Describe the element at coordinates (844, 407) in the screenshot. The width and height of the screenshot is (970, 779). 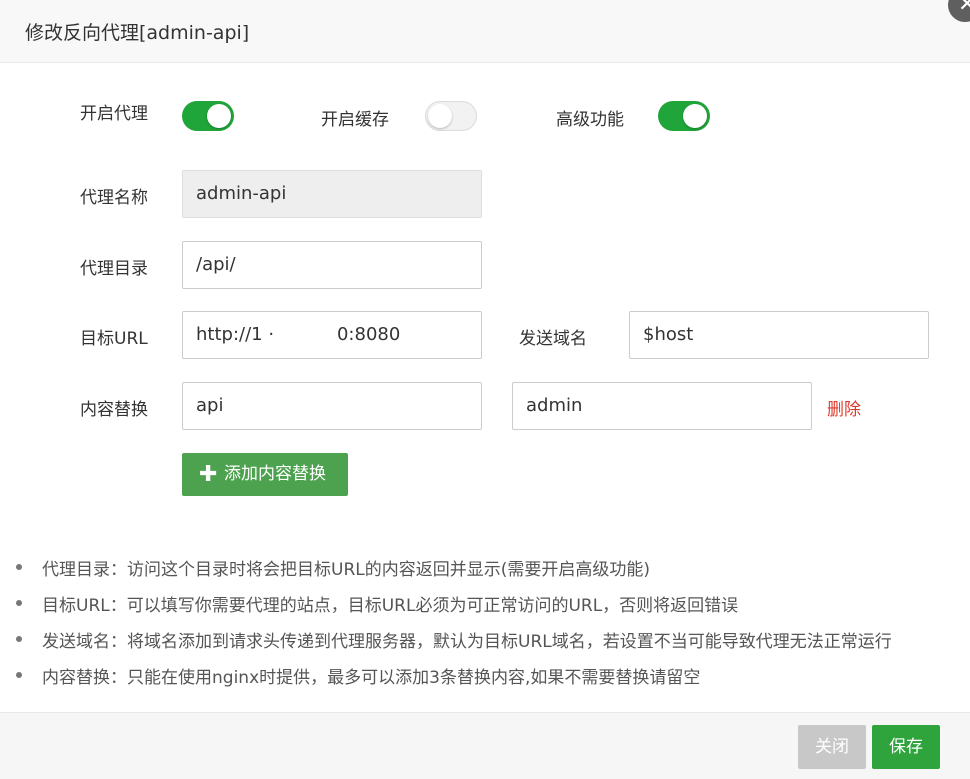
I see `delete-replace-link: 删除` at that location.